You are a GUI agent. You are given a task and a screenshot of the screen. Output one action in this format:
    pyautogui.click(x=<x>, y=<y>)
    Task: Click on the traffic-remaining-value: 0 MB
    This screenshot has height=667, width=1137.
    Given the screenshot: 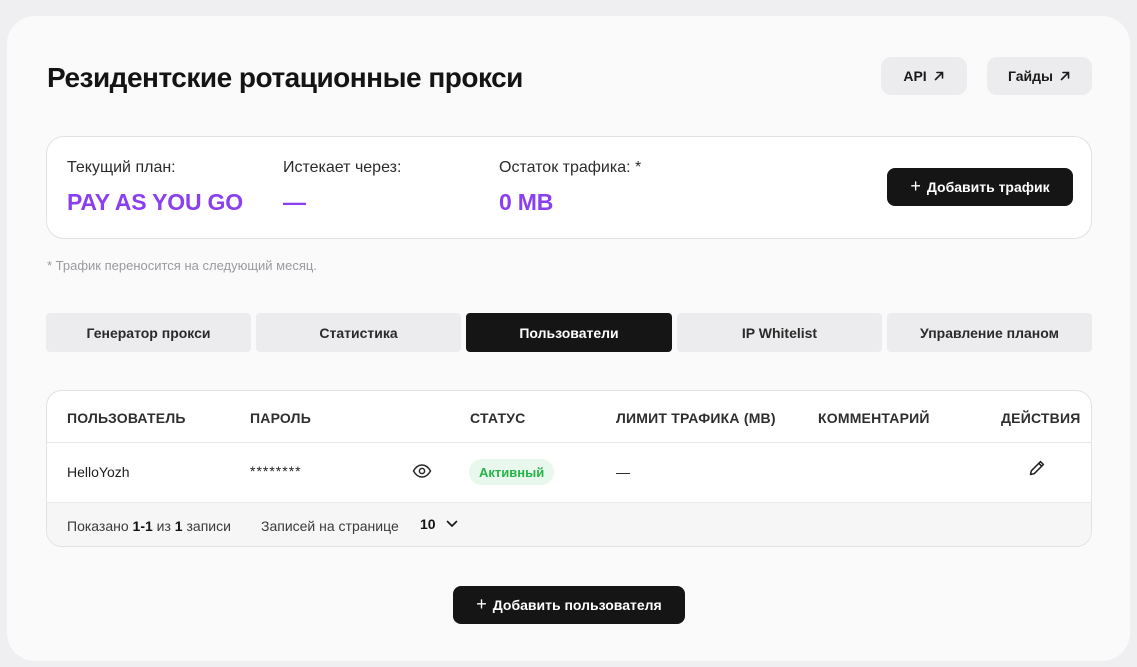 What is the action you would take?
    pyautogui.click(x=526, y=202)
    